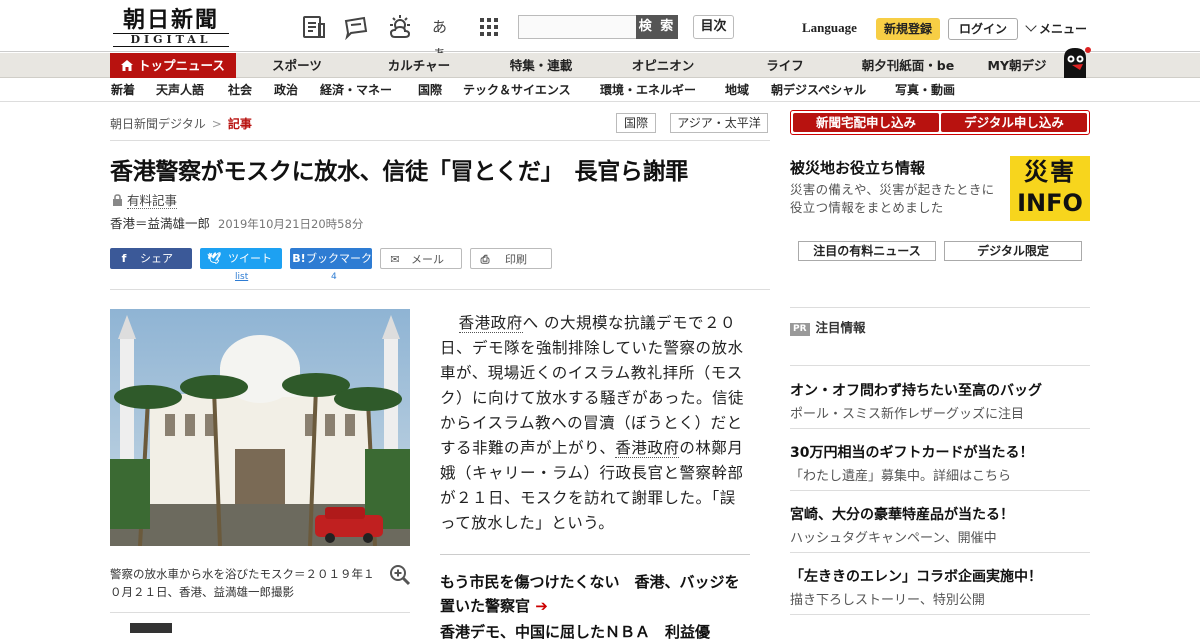 This screenshot has height=644, width=1200. Describe the element at coordinates (1050, 188) in the screenshot. I see `disaster-info-logo: 災害 INFO` at that location.